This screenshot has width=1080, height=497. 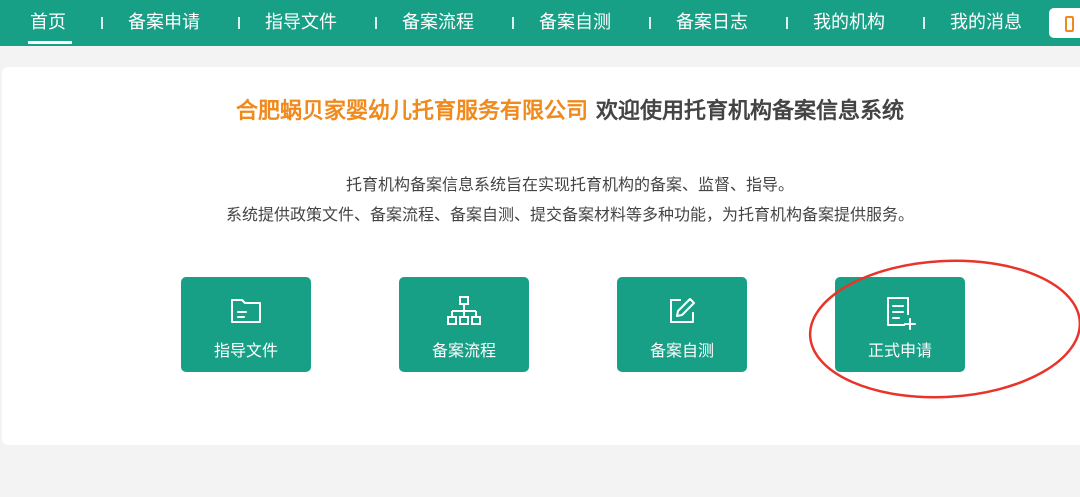 I want to click on folder-icon, so click(x=246, y=311).